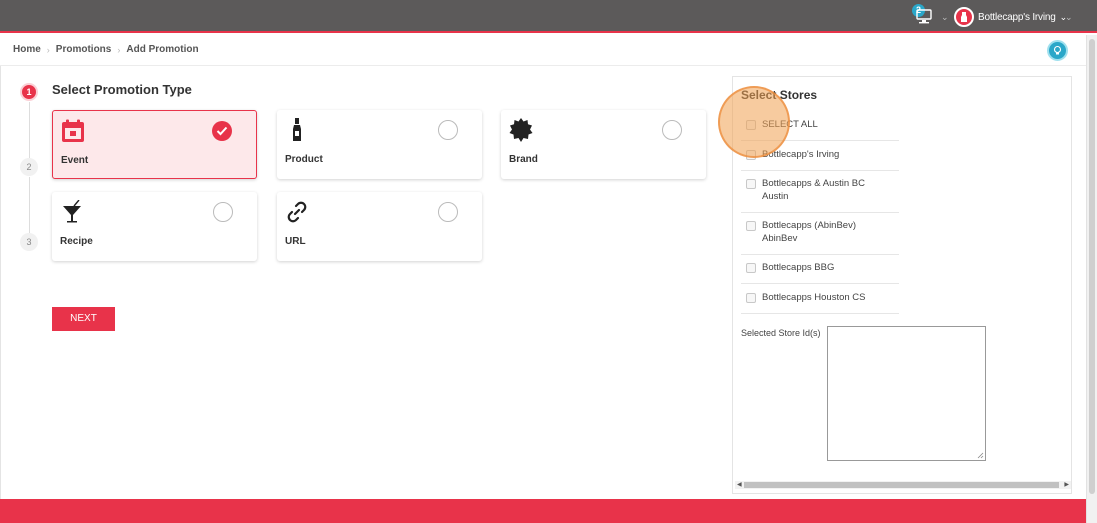 Image resolution: width=1097 pixels, height=523 pixels. Describe the element at coordinates (297, 129) in the screenshot. I see `bottle-icon` at that location.